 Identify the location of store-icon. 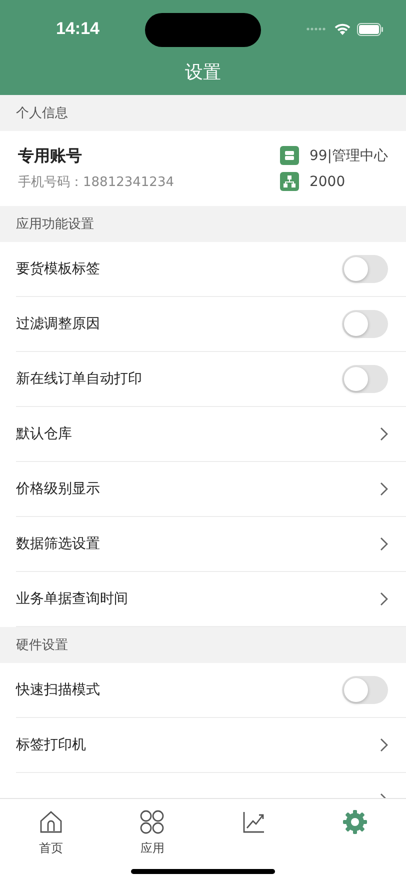
(290, 155).